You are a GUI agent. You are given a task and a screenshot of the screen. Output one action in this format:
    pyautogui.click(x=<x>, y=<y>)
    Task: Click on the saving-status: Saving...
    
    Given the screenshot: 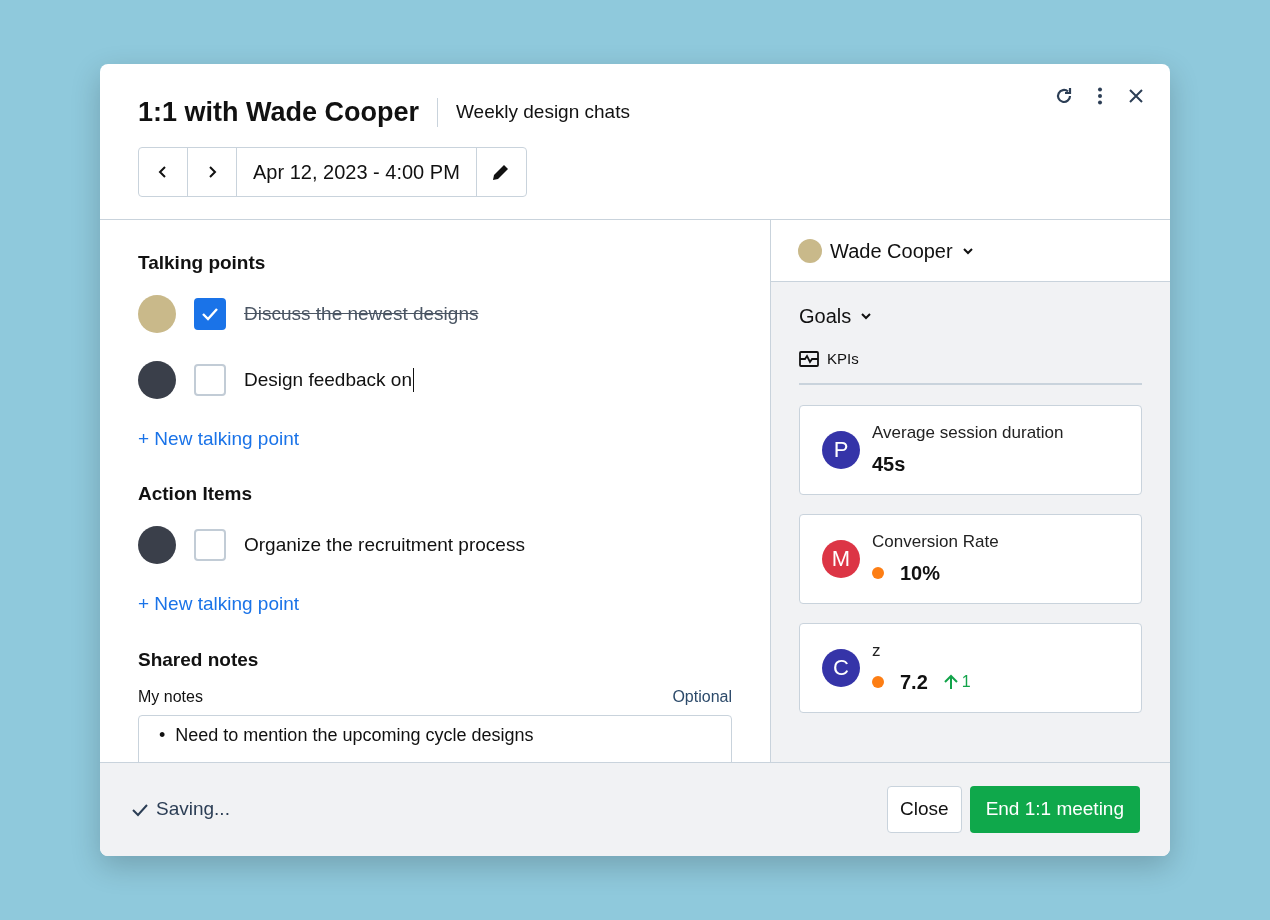 What is the action you would take?
    pyautogui.click(x=193, y=809)
    